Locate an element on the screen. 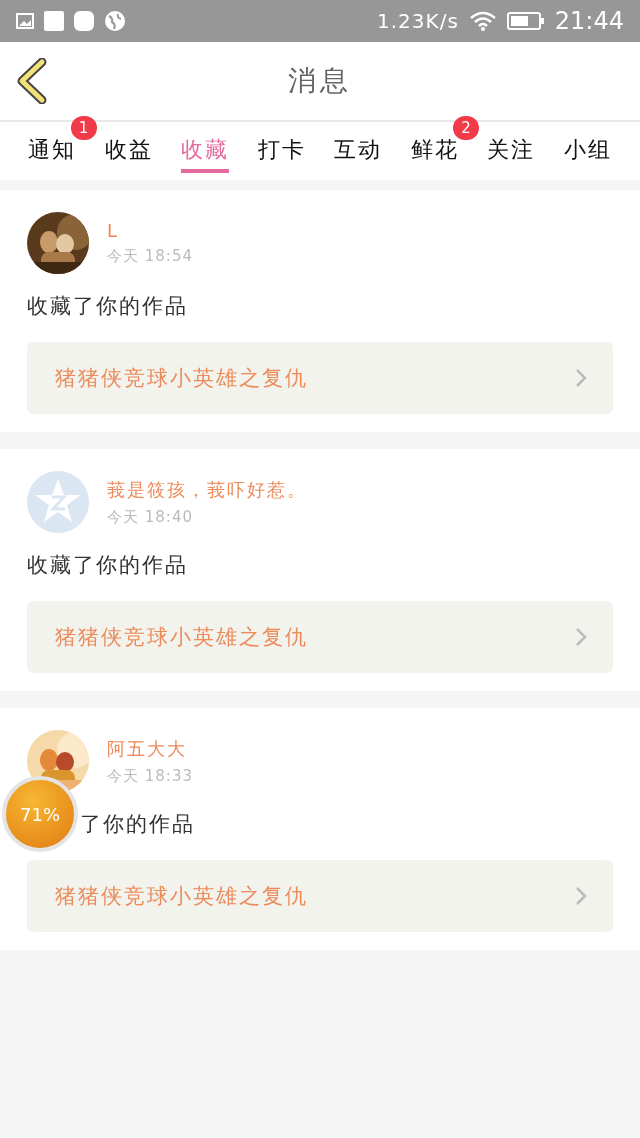  tab: 互动 is located at coordinates (358, 154).